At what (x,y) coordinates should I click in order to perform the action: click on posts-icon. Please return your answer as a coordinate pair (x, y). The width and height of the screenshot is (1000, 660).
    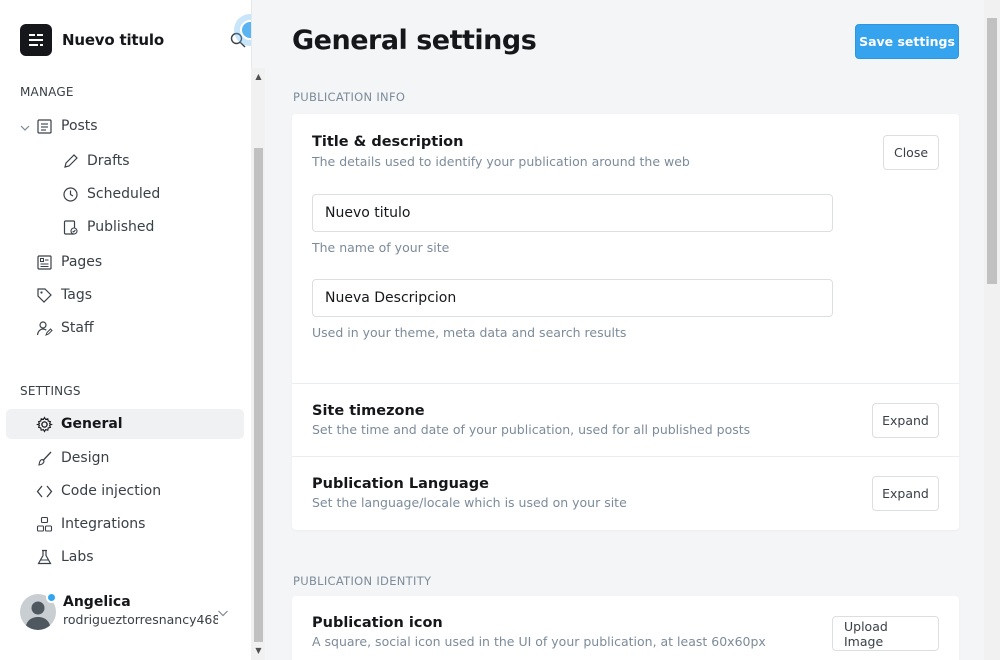
    Looking at the image, I should click on (44, 126).